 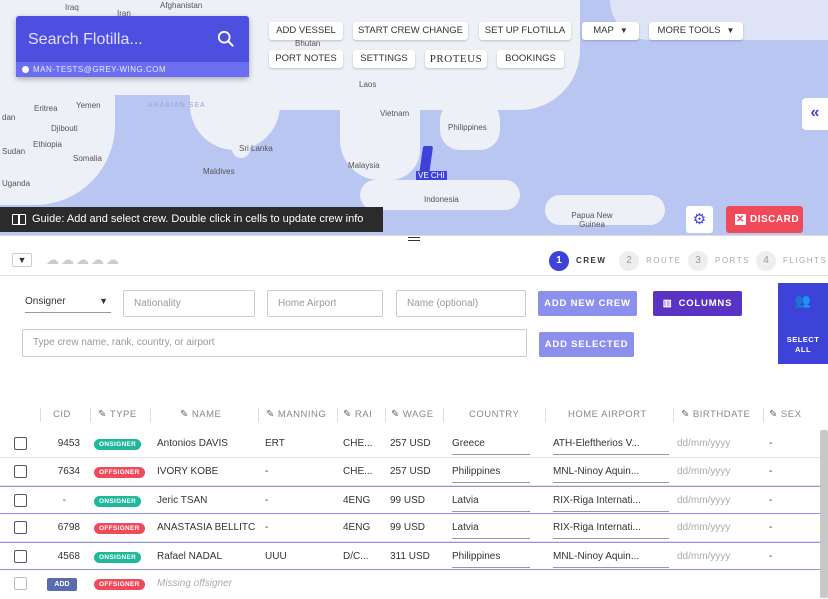 What do you see at coordinates (718, 415) in the screenshot?
I see `header-birthdate: ✎ BIRTHDATE` at bounding box center [718, 415].